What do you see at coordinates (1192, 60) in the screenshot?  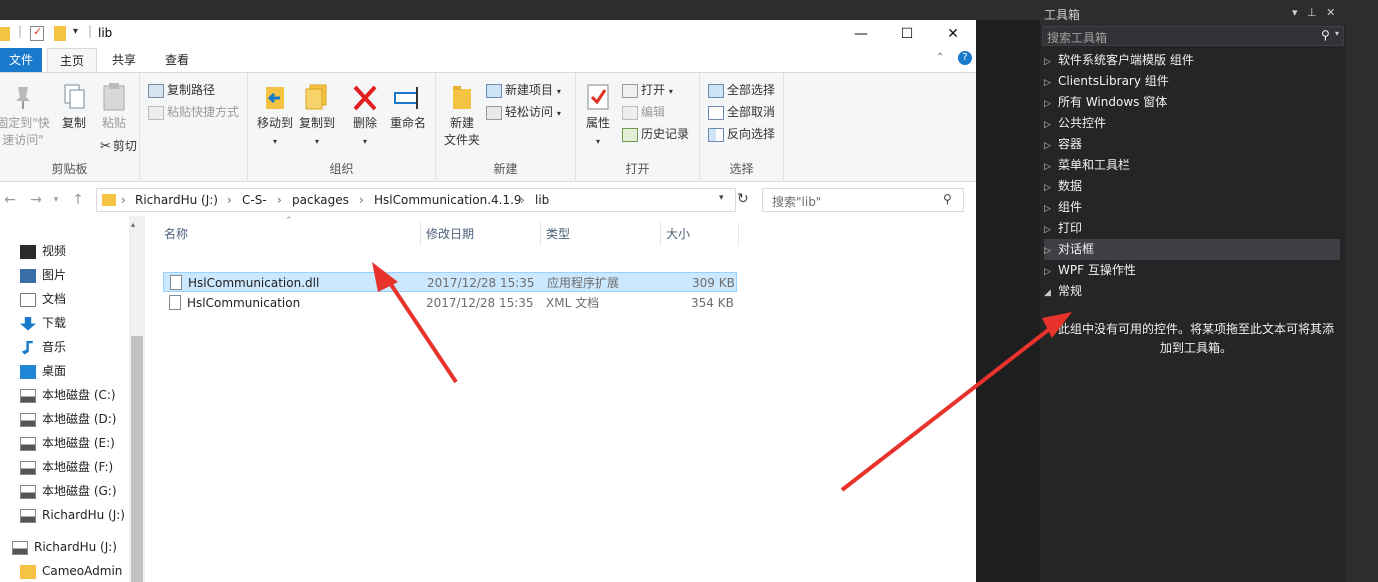 I see `toolbox-group: ▷ 软件系统客户端模版 组件` at bounding box center [1192, 60].